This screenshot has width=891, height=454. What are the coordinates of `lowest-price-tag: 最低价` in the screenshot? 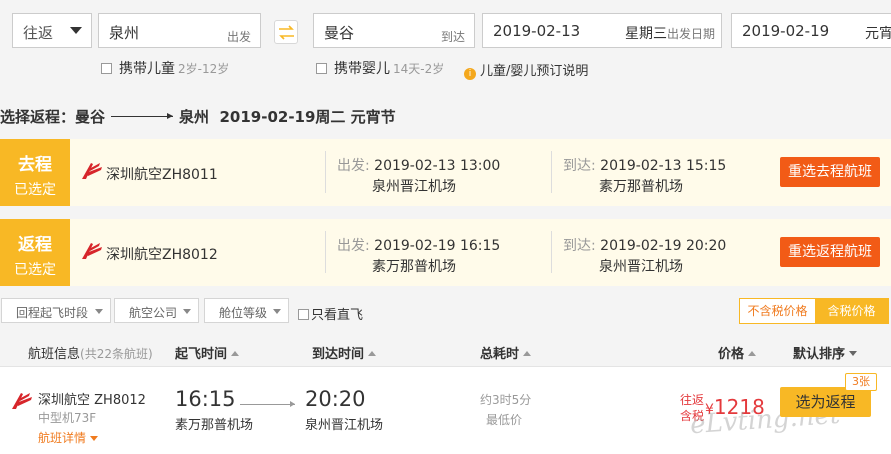 It's located at (504, 420).